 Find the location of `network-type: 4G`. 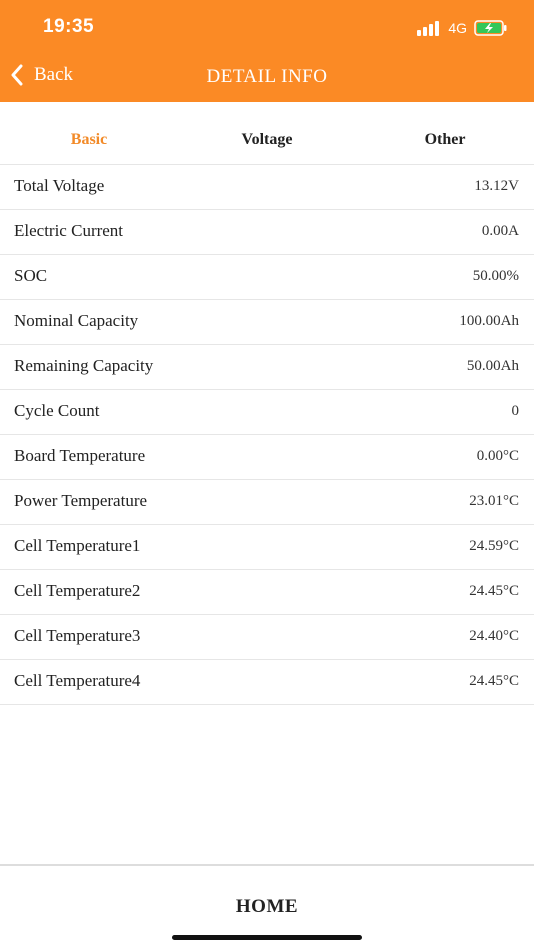

network-type: 4G is located at coordinates (457, 28).